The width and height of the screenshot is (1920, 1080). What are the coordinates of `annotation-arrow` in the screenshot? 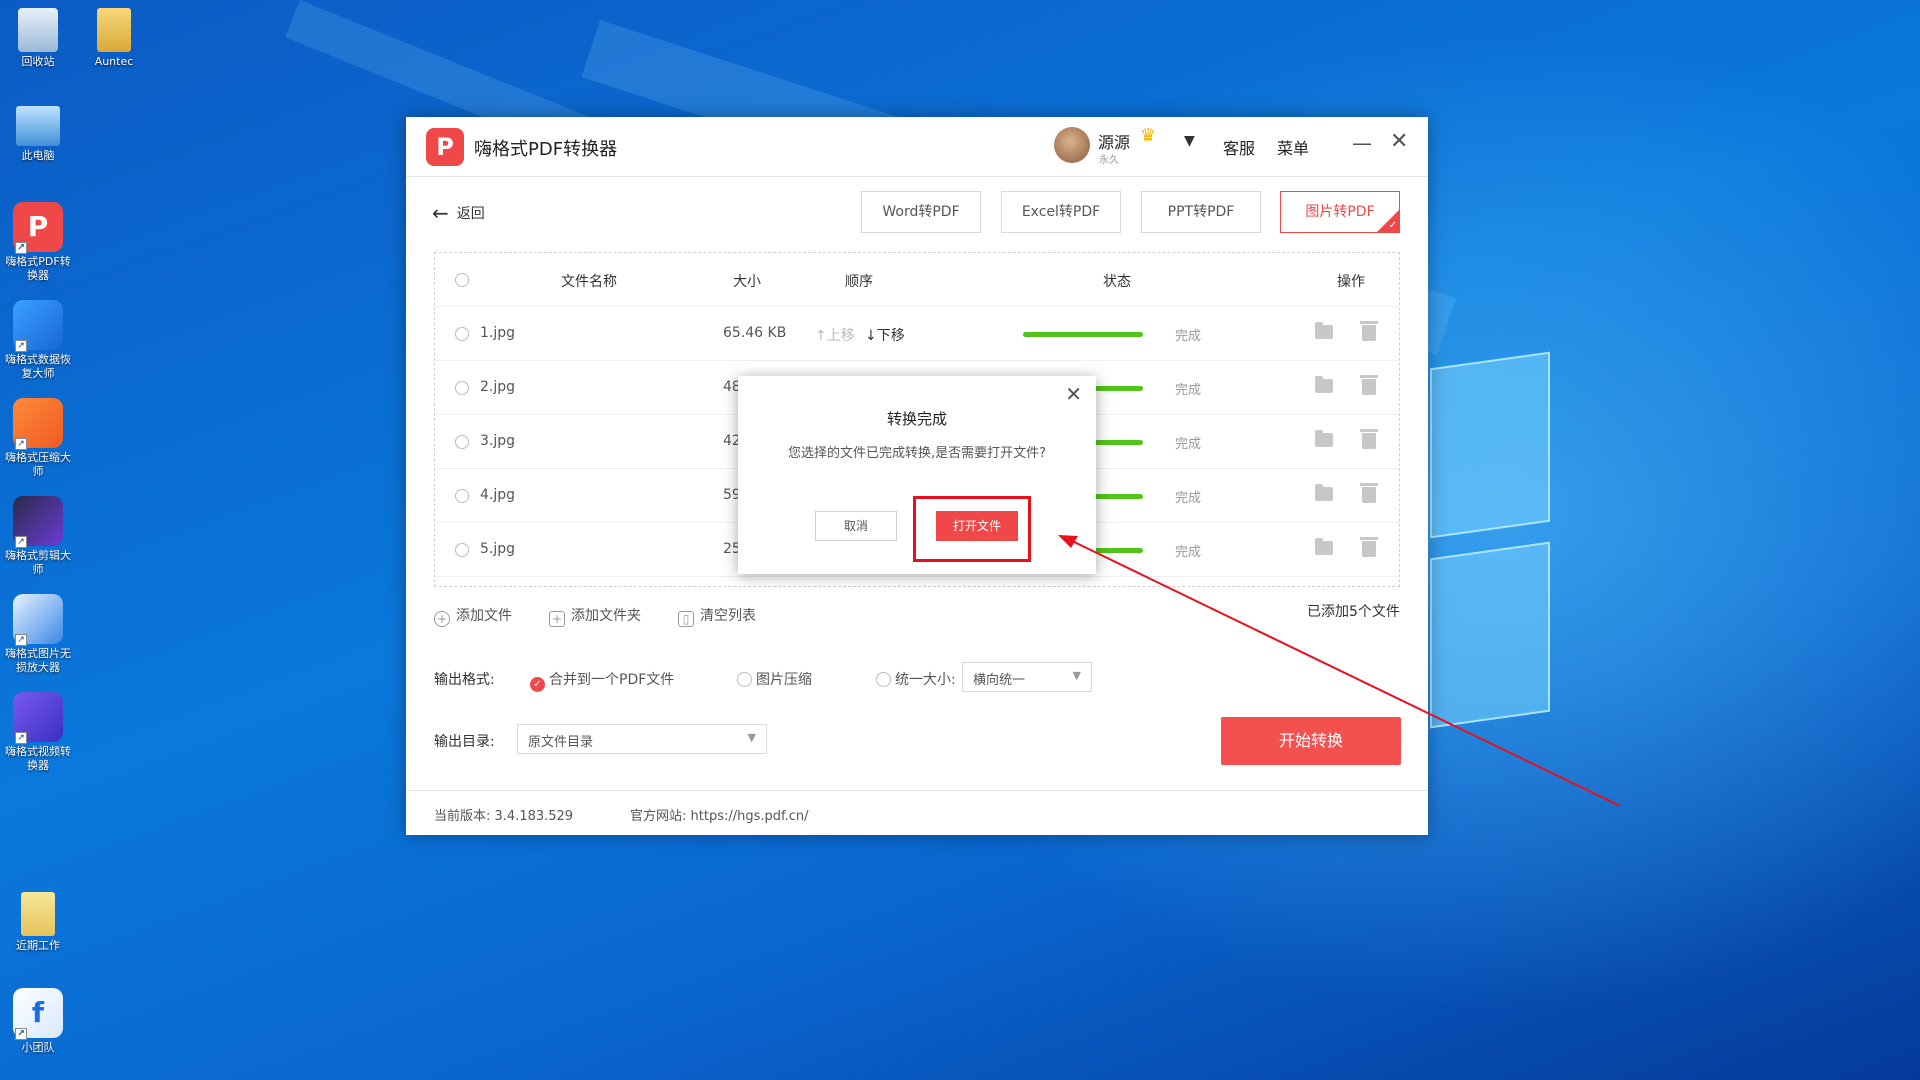 It's located at (1339, 671).